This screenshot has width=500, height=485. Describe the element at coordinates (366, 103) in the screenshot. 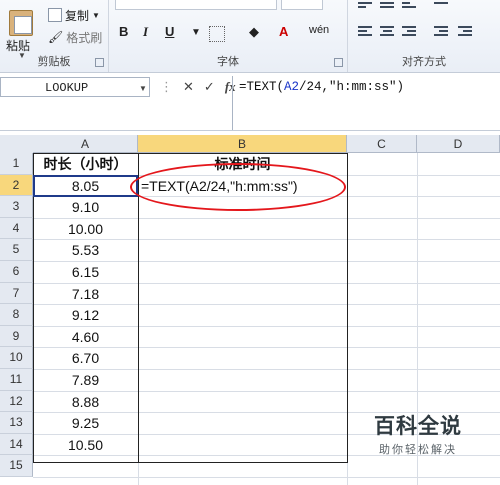

I see `formula-input: =TEXT(A2/24,"h:mm:ss")` at that location.